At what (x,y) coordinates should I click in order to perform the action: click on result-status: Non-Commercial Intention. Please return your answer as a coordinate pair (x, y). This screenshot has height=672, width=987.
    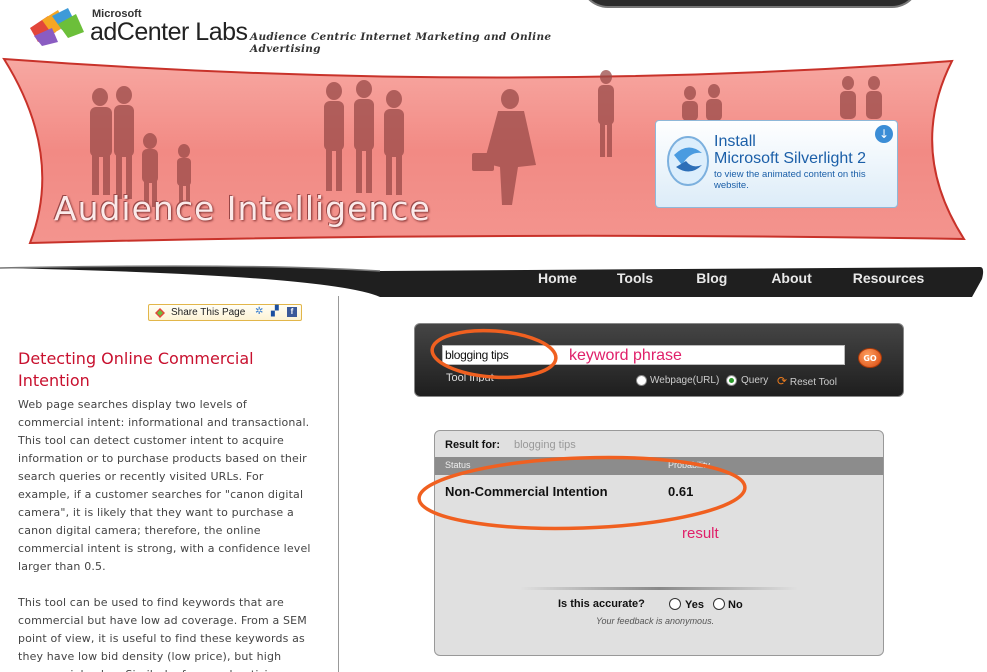
    Looking at the image, I should click on (526, 491).